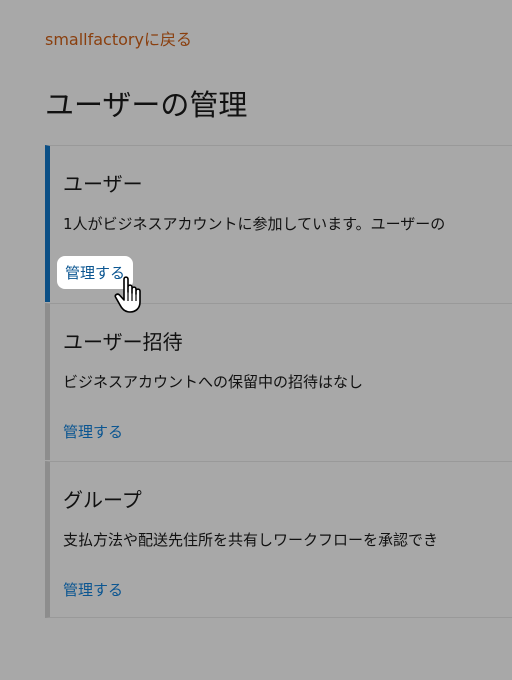  What do you see at coordinates (127, 294) in the screenshot?
I see `hand-pointer-icon` at bounding box center [127, 294].